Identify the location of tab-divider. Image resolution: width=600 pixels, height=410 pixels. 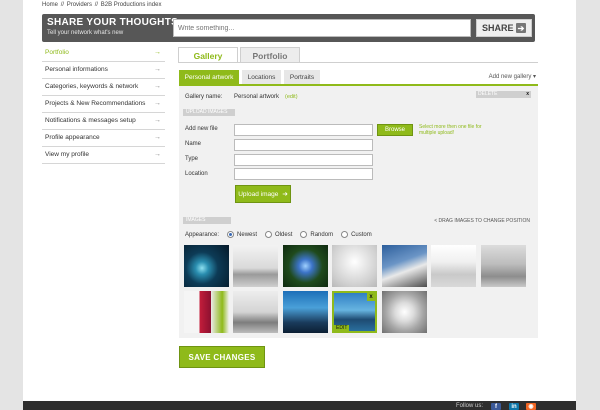
(358, 62).